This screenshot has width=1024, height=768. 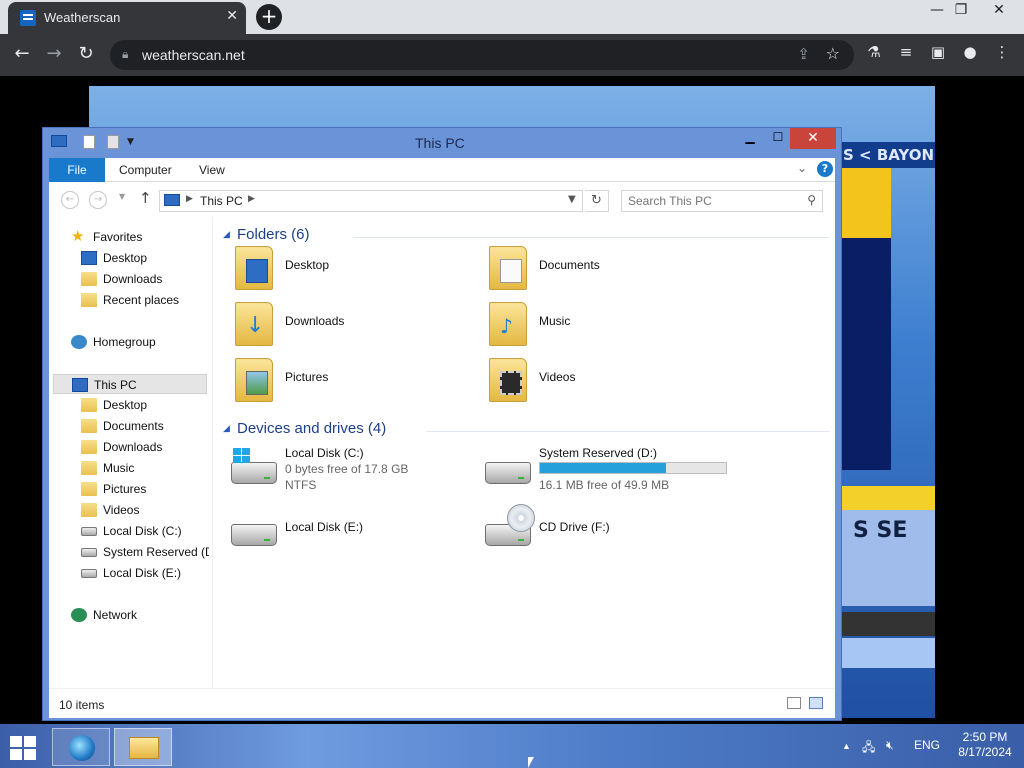 What do you see at coordinates (866, 319) in the screenshot?
I see `weather-map` at bounding box center [866, 319].